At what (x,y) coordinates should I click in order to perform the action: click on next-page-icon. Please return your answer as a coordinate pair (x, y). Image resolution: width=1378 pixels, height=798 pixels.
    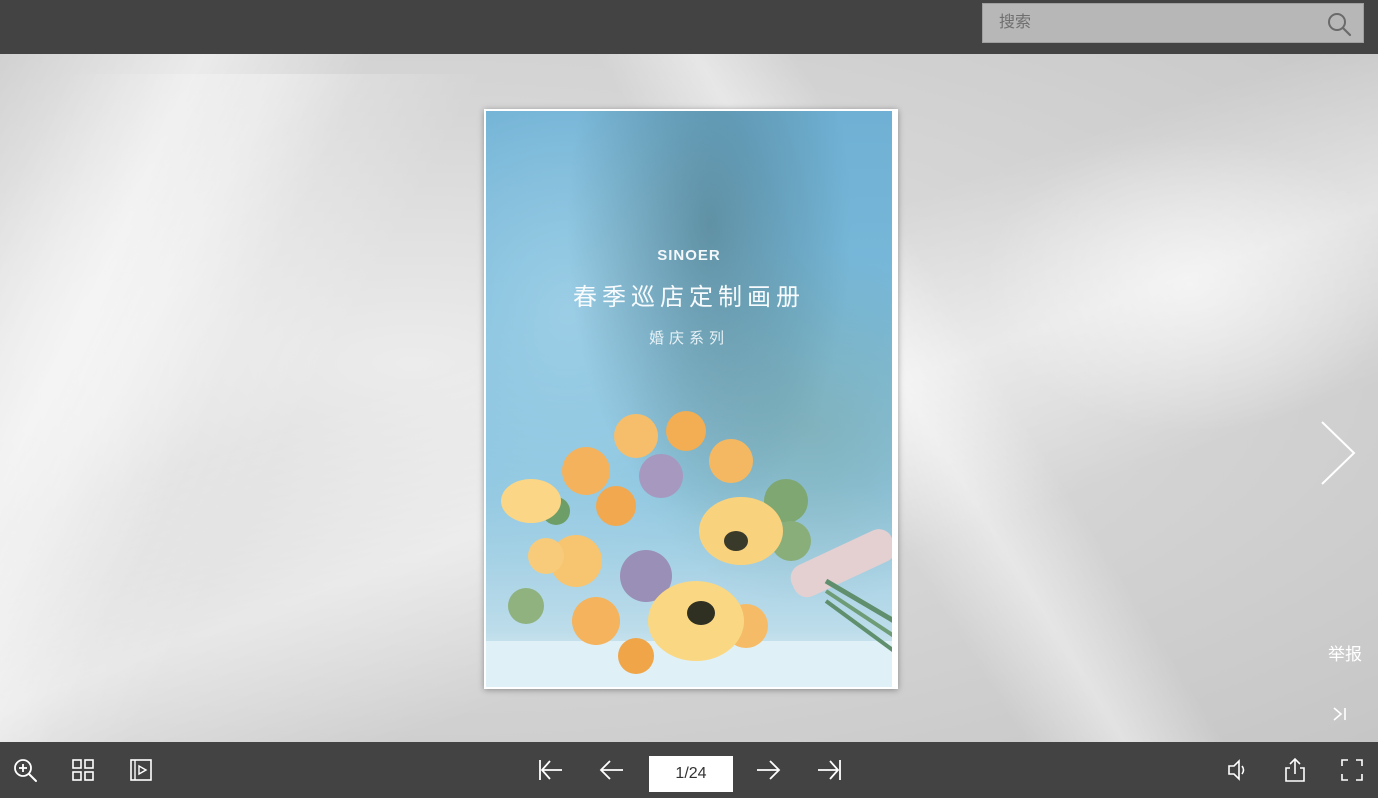
    Looking at the image, I should click on (768, 770).